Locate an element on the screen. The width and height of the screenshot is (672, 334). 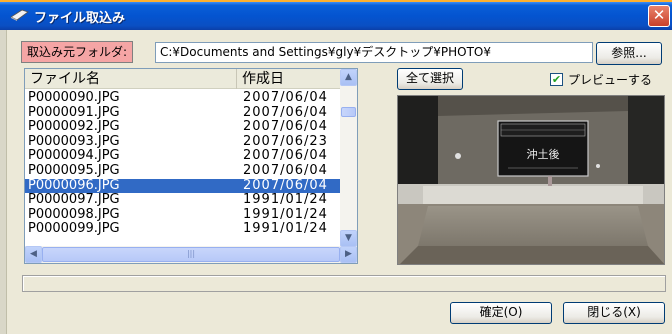
preview-toggle: ✔ プレビューする is located at coordinates (601, 79).